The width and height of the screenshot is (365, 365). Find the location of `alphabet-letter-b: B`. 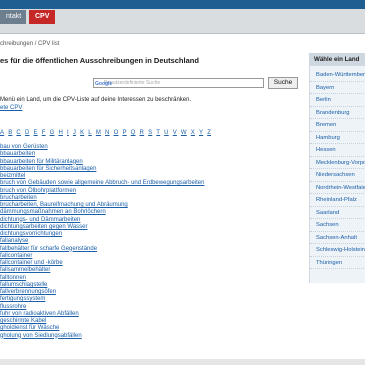

alphabet-letter-b: B is located at coordinates (10, 133).